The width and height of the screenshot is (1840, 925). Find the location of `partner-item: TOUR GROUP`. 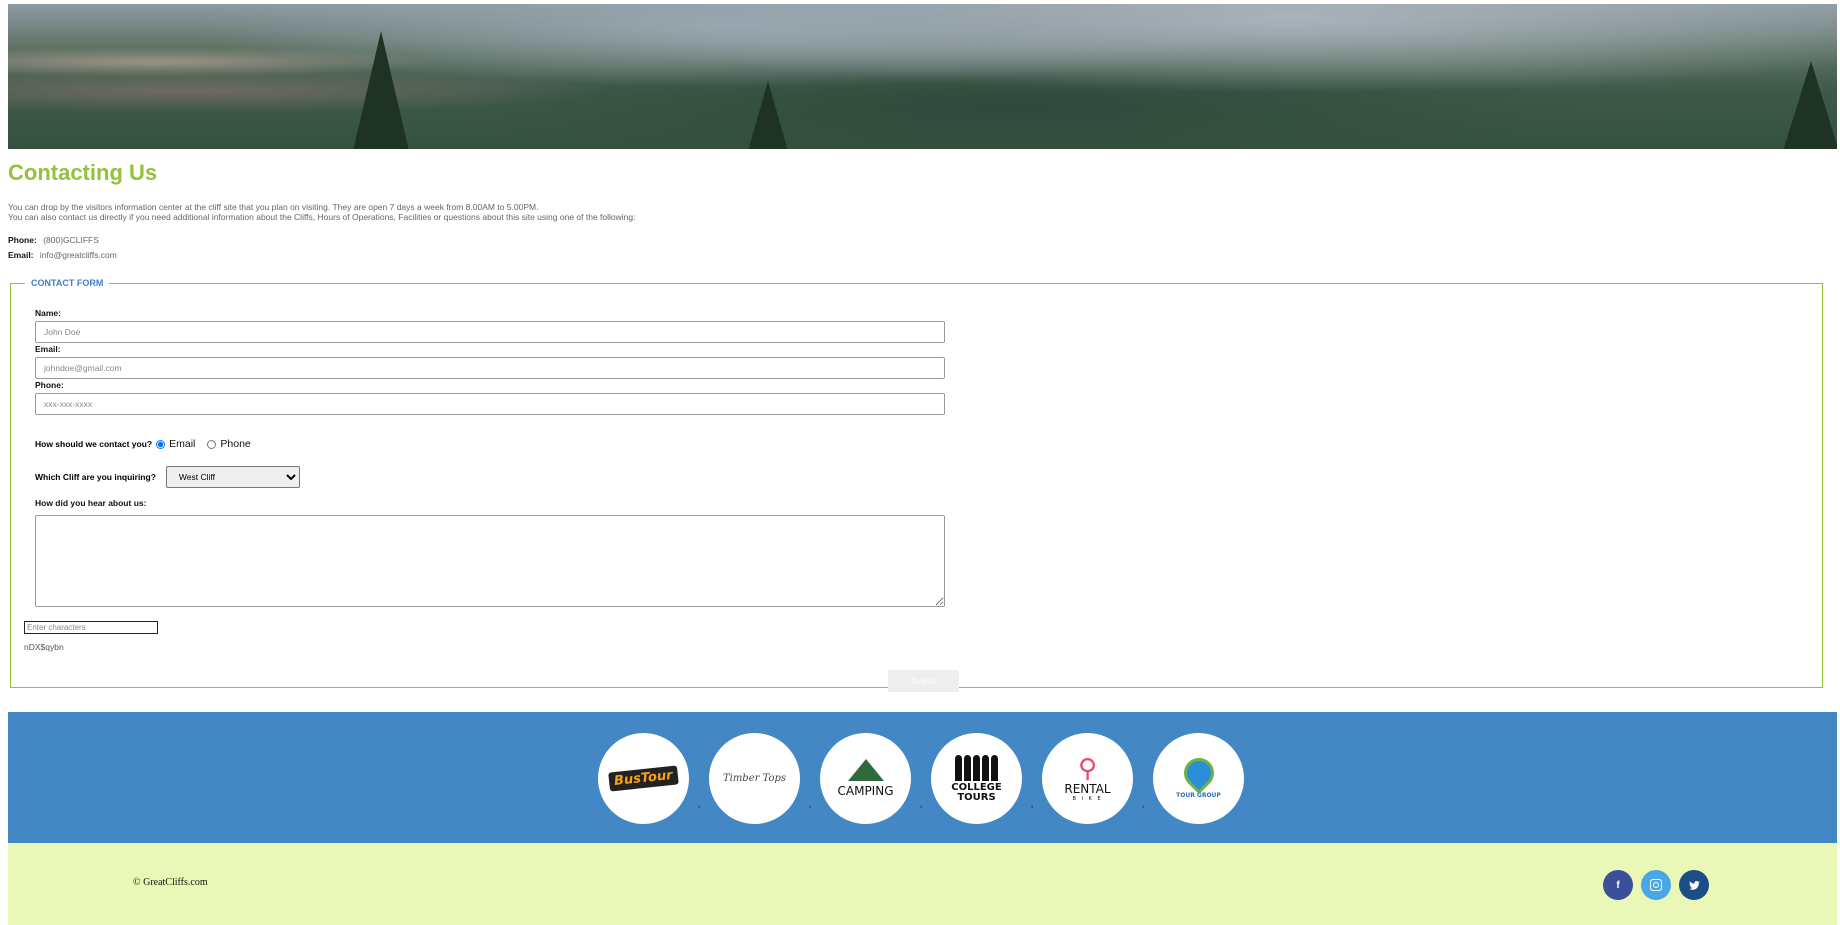

partner-item: TOUR GROUP is located at coordinates (1198, 778).